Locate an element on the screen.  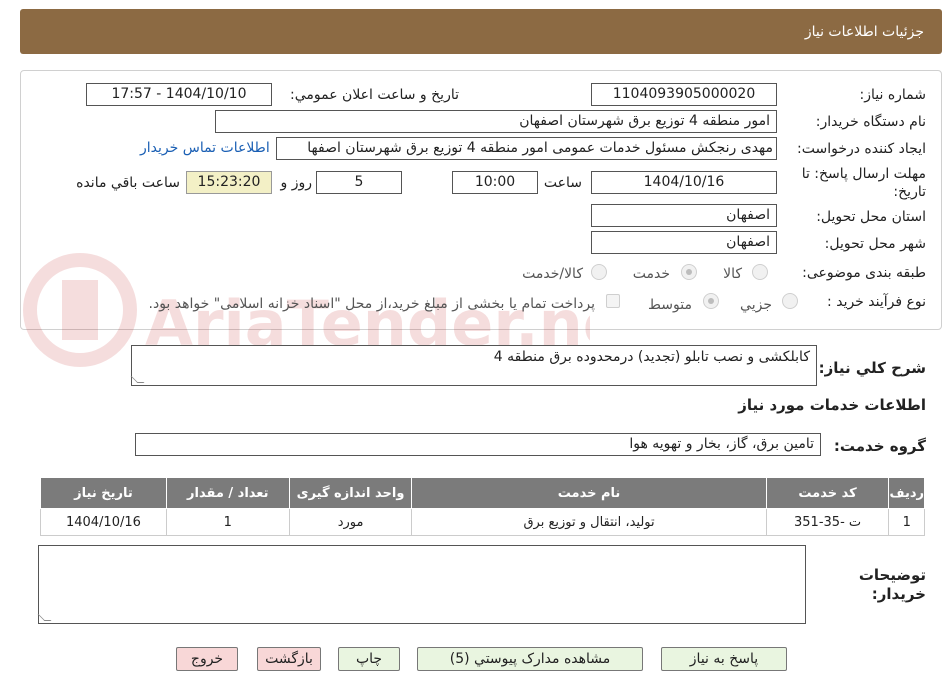
description-label: شرح كلي نياز: is located at coordinates (872, 368).